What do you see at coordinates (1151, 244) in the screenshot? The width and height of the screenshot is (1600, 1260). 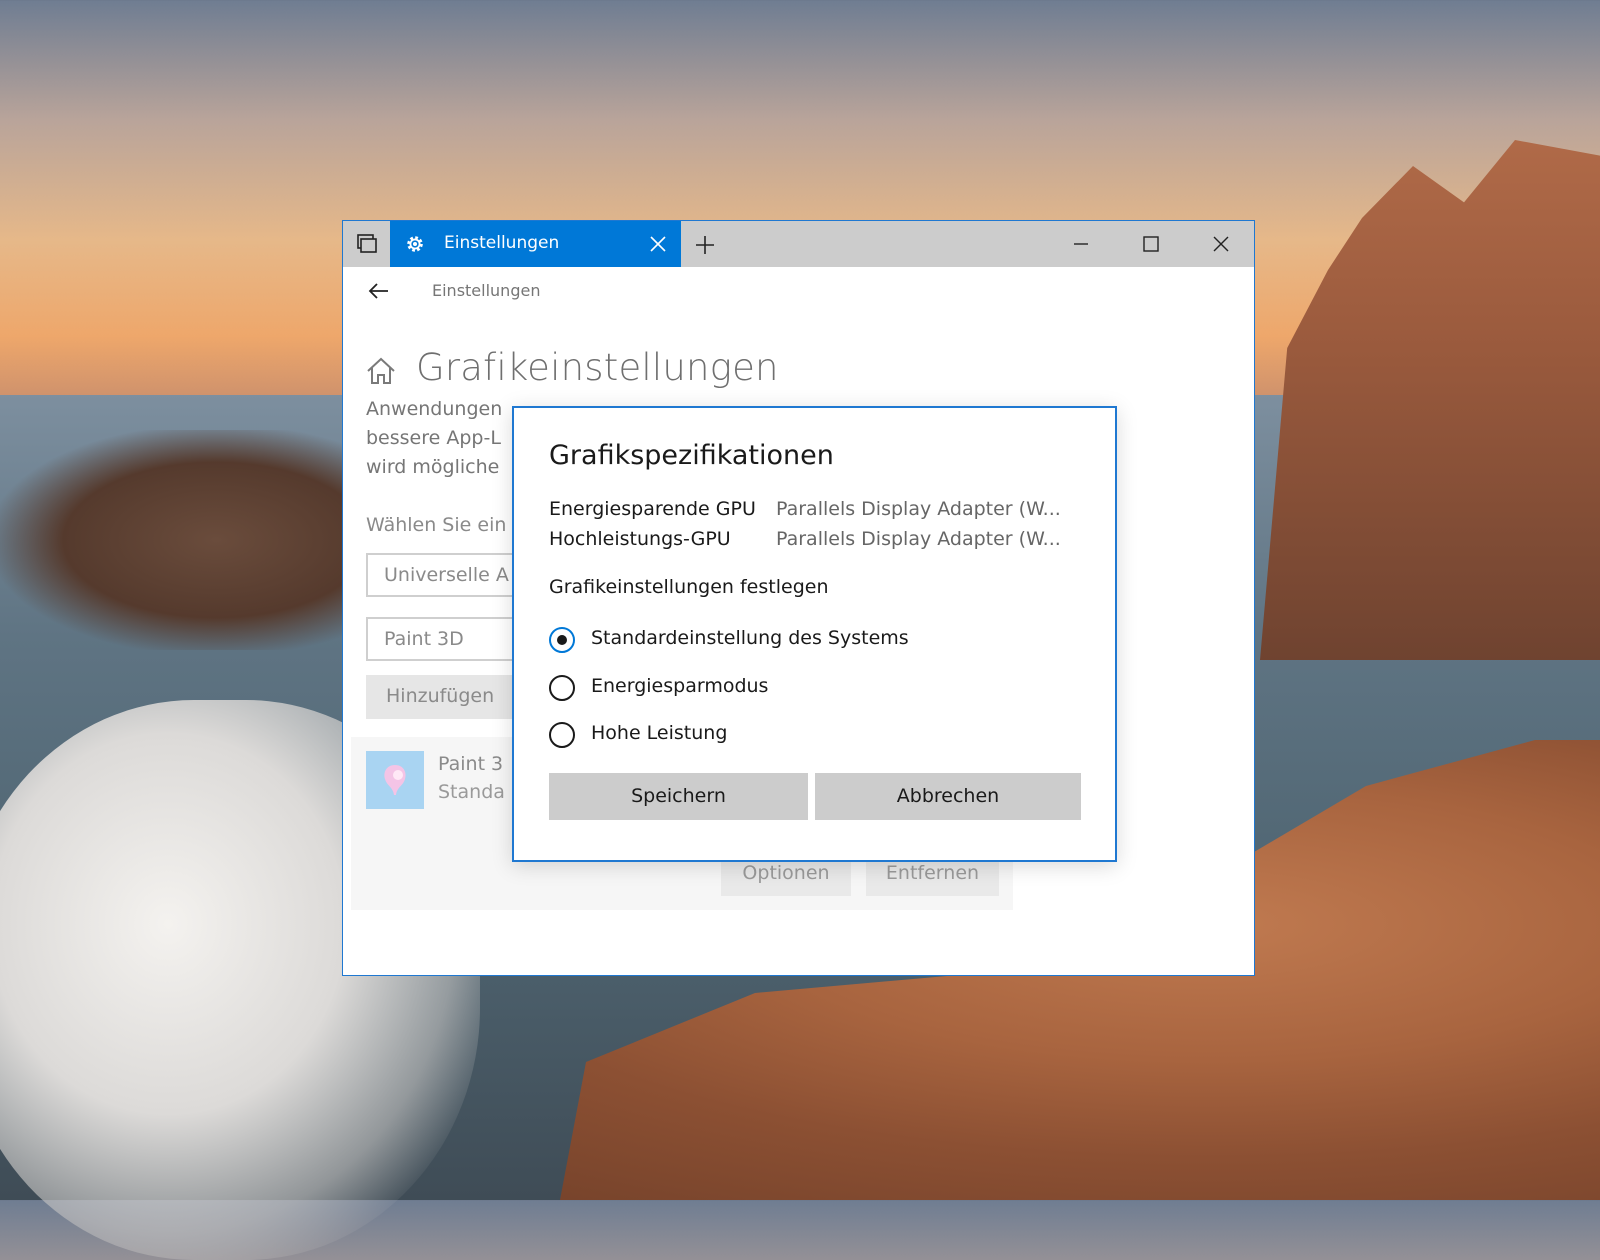 I see `maximize-icon` at bounding box center [1151, 244].